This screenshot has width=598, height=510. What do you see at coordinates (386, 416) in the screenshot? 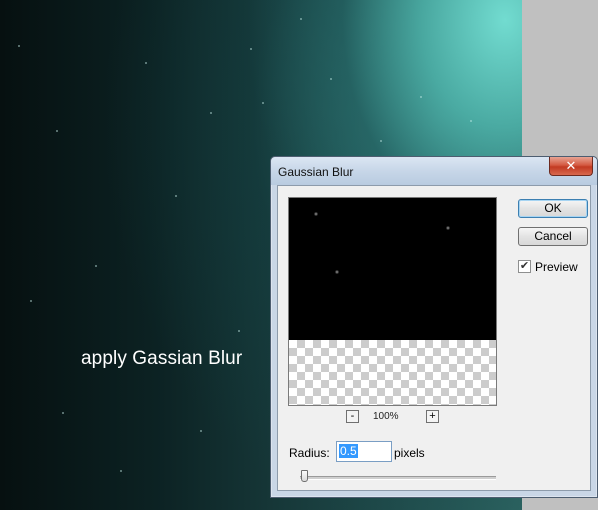
I see `zoom-level: 100%` at bounding box center [386, 416].